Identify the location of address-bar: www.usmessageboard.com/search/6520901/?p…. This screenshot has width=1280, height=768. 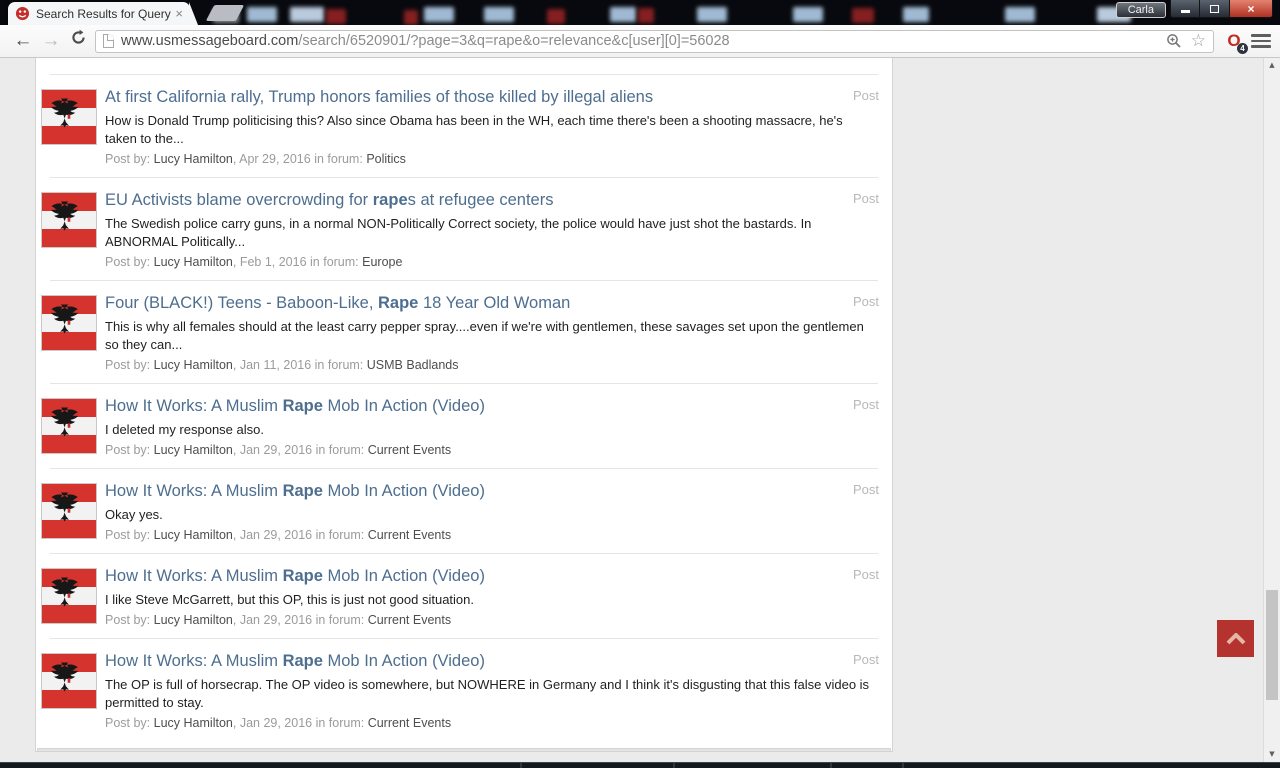
(654, 41).